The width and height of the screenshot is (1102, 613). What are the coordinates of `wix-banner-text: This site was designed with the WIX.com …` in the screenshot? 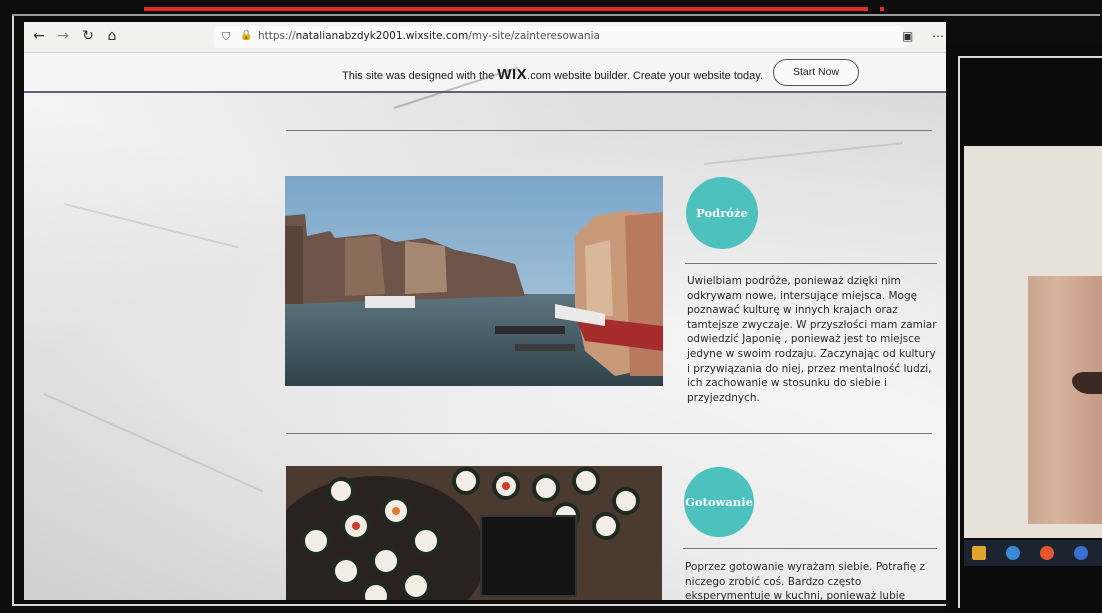 It's located at (552, 74).